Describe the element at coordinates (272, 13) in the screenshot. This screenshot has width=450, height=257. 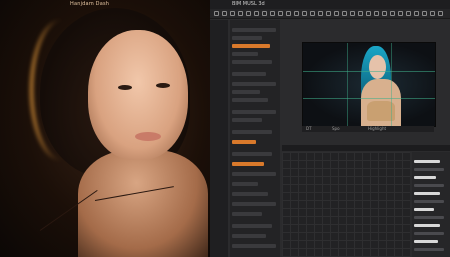
I see `text-icon` at that location.